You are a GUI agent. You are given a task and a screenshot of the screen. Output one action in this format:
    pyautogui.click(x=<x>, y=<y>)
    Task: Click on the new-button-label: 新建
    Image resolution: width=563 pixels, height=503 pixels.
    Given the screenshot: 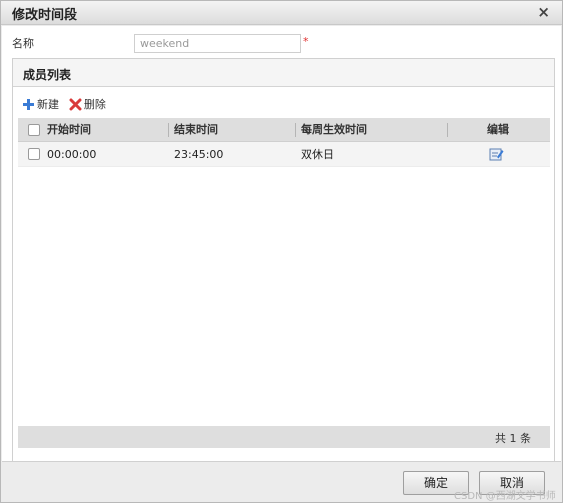 What is the action you would take?
    pyautogui.click(x=48, y=104)
    